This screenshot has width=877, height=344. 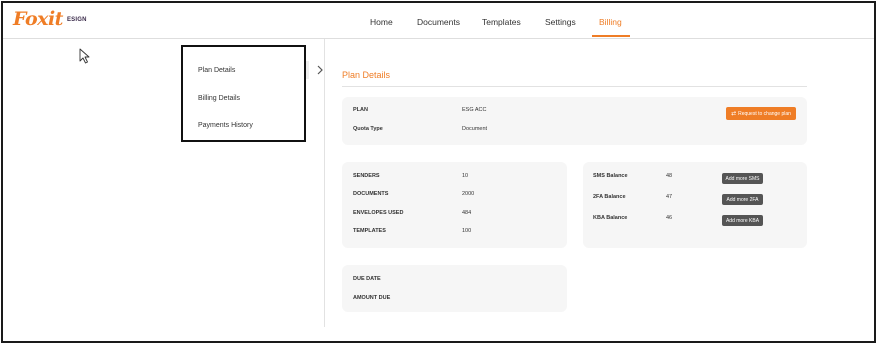 What do you see at coordinates (764, 113) in the screenshot?
I see `request-change-plan-label: Request to change plan` at bounding box center [764, 113].